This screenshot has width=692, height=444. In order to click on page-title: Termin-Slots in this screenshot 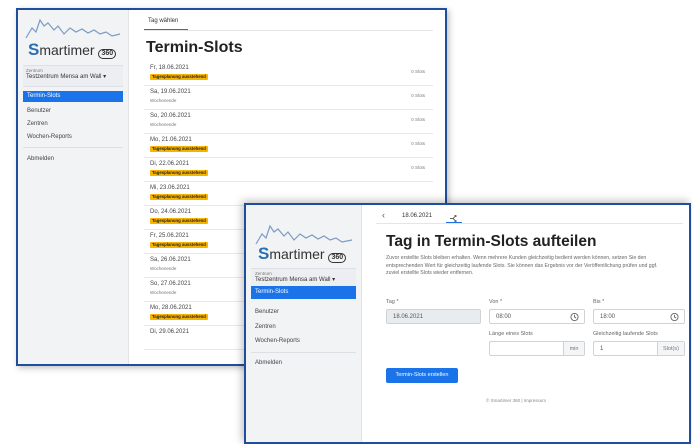, I will do `click(194, 47)`.